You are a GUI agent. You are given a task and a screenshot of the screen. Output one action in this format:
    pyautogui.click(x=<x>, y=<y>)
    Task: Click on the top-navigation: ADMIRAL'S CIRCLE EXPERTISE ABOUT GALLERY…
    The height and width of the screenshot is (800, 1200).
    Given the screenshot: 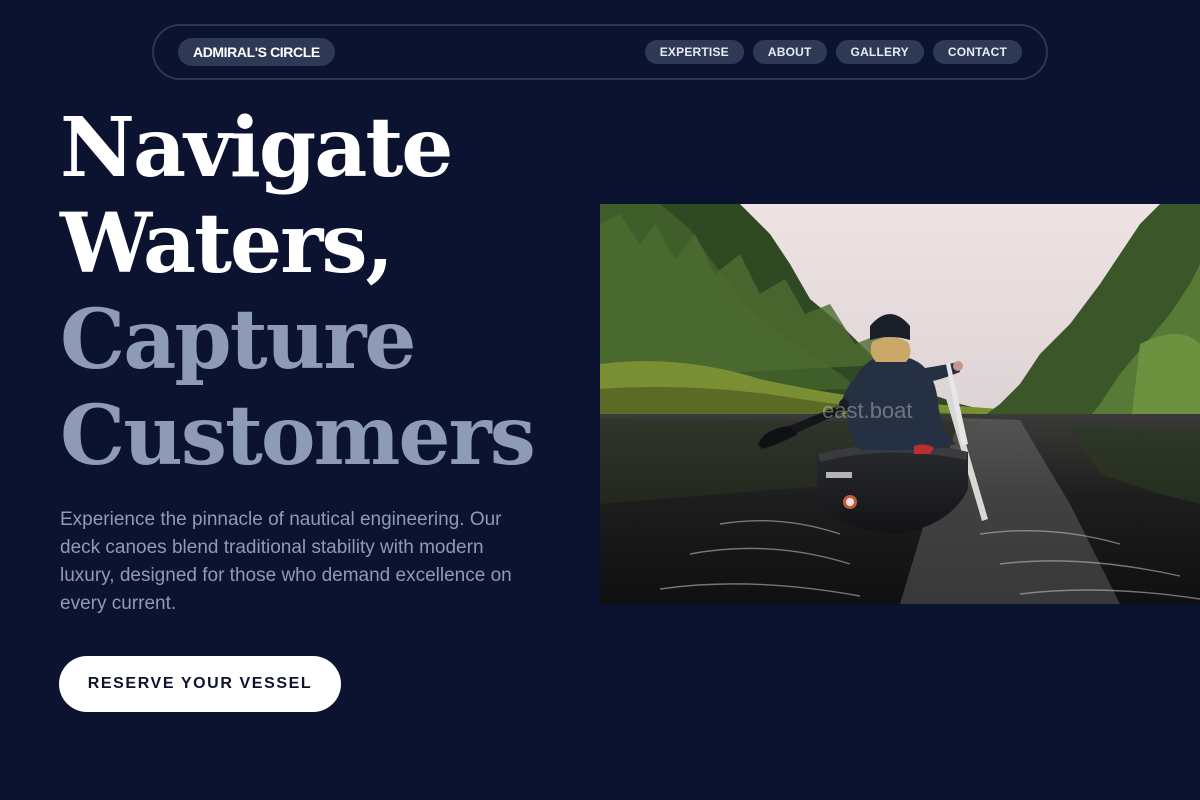 What is the action you would take?
    pyautogui.click(x=600, y=52)
    